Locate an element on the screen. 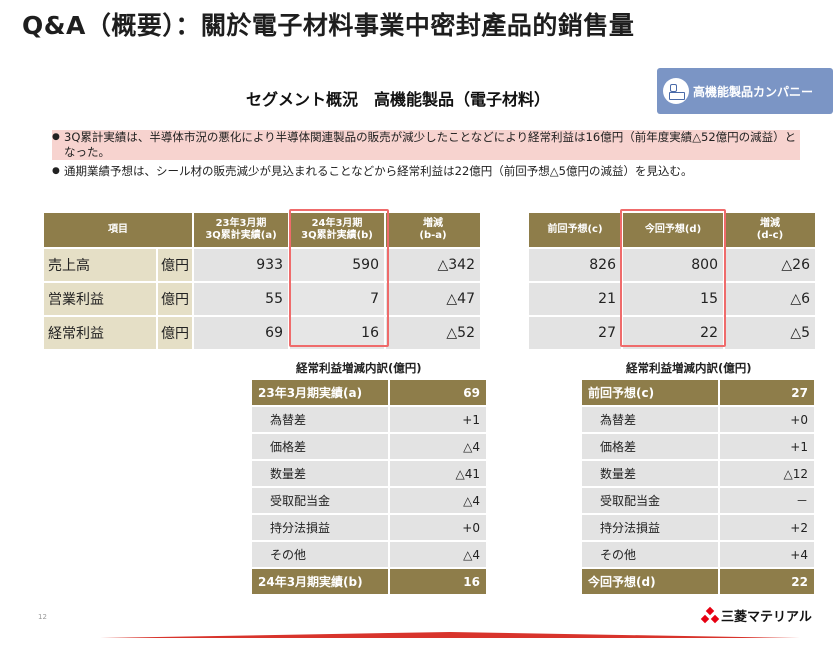 The height and width of the screenshot is (662, 838). end-value: 22 is located at coordinates (767, 581).